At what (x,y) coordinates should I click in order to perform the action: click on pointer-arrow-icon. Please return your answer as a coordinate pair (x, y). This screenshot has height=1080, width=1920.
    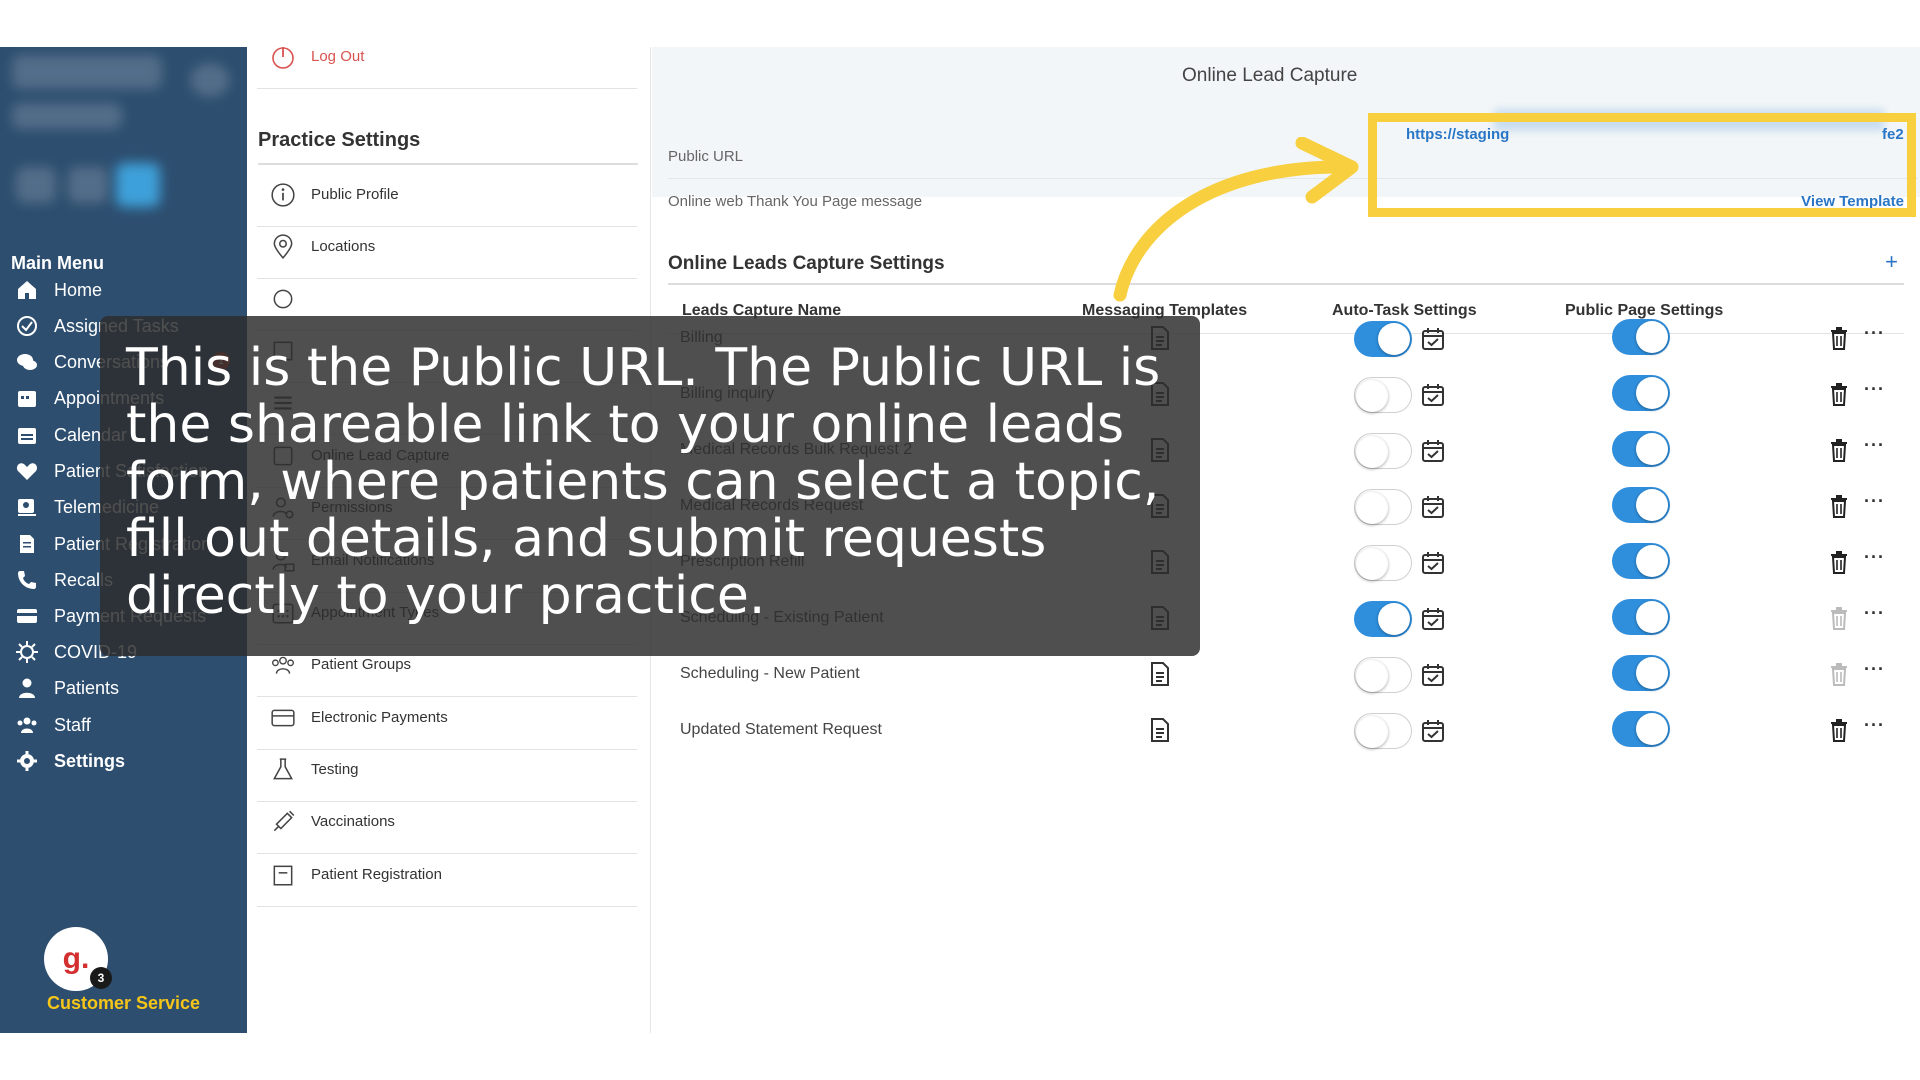
    Looking at the image, I should click on (1236, 219).